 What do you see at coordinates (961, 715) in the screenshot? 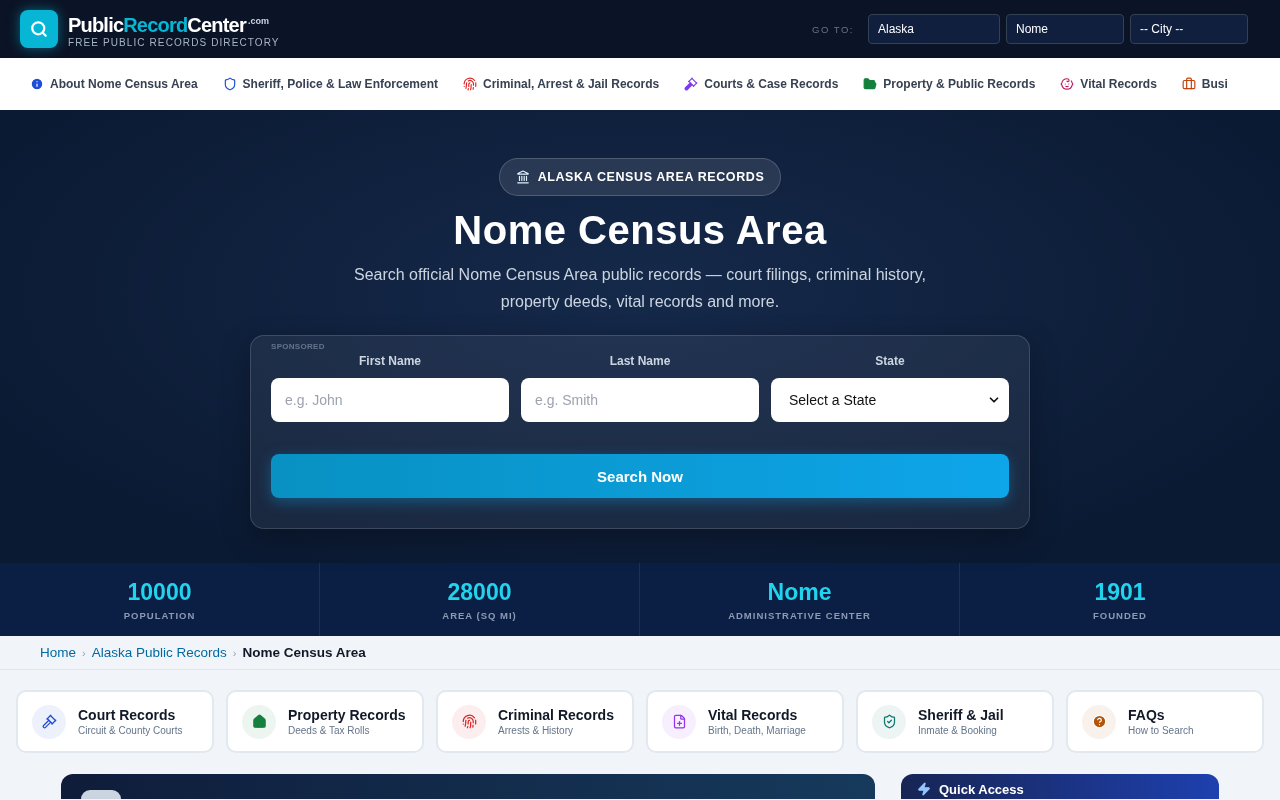
I see `card-title: Sheriff & Jail` at bounding box center [961, 715].